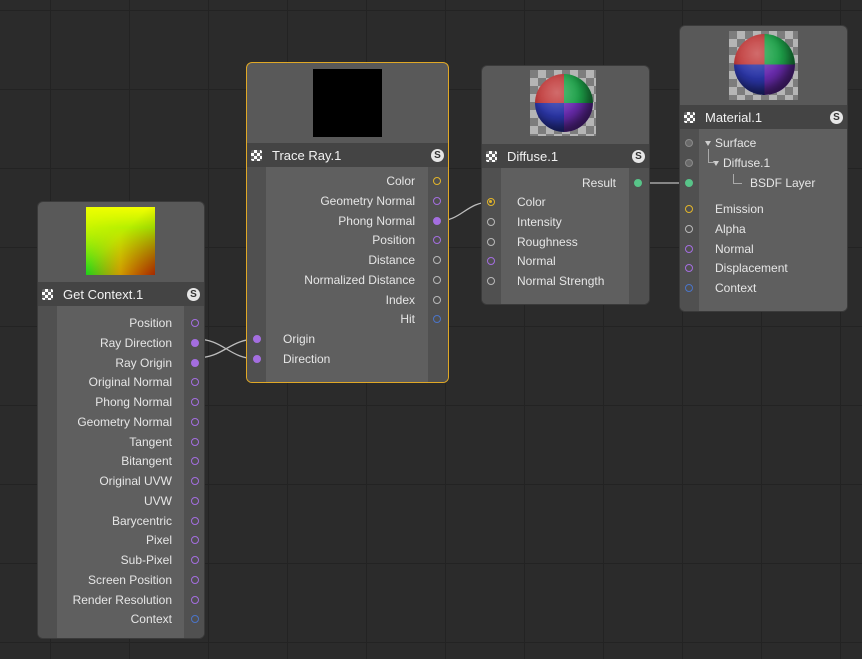 Image resolution: width=862 pixels, height=659 pixels. I want to click on input-port-displacement: Displacement, so click(763, 268).